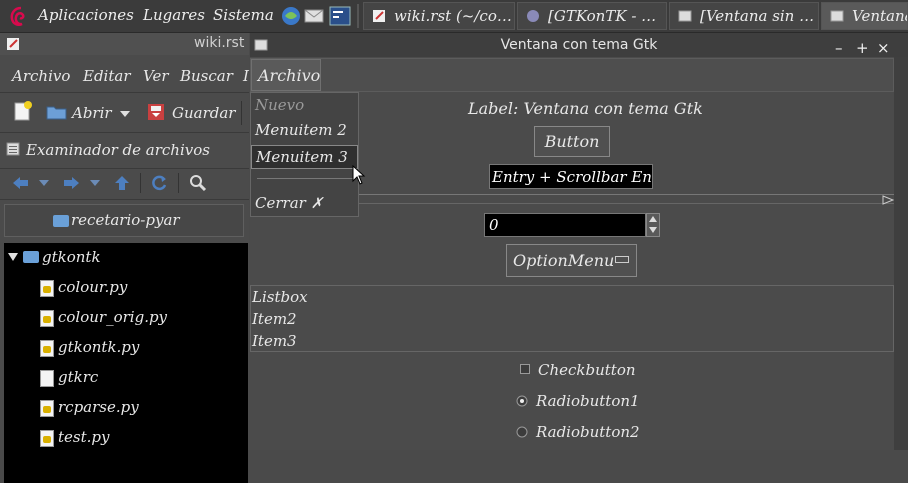  What do you see at coordinates (274, 319) in the screenshot?
I see `list-item: Item2` at bounding box center [274, 319].